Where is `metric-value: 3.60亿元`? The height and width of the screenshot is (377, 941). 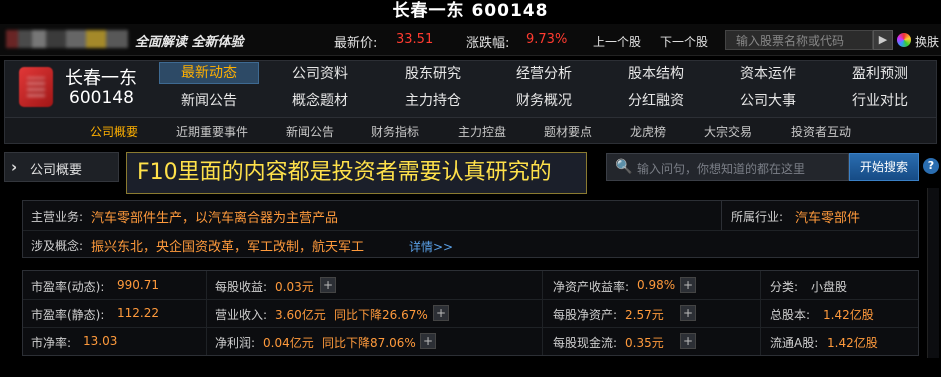 metric-value: 3.60亿元 is located at coordinates (300, 315).